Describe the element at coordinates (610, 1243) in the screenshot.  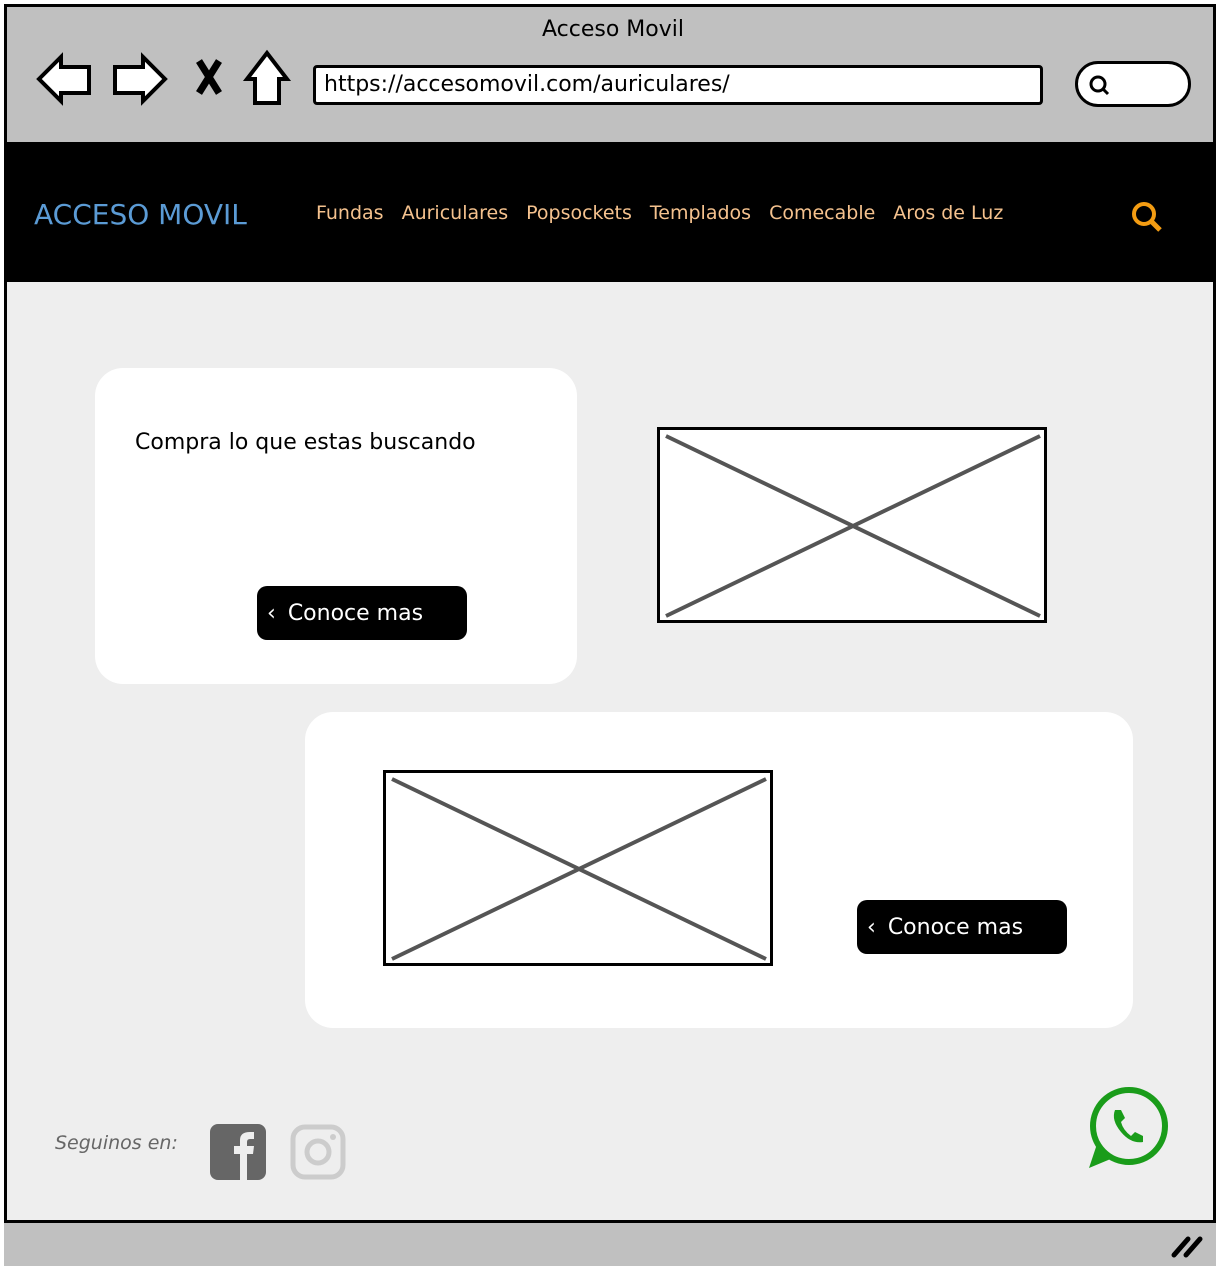
I see `status-bar` at that location.